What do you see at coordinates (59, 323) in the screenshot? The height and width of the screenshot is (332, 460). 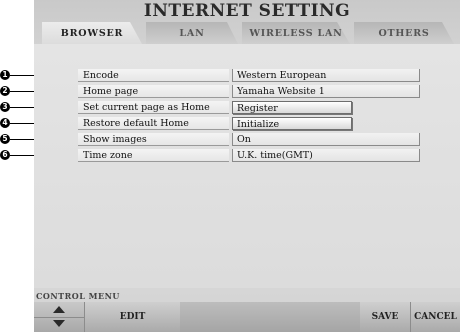 I see `arrow-down-icon` at bounding box center [59, 323].